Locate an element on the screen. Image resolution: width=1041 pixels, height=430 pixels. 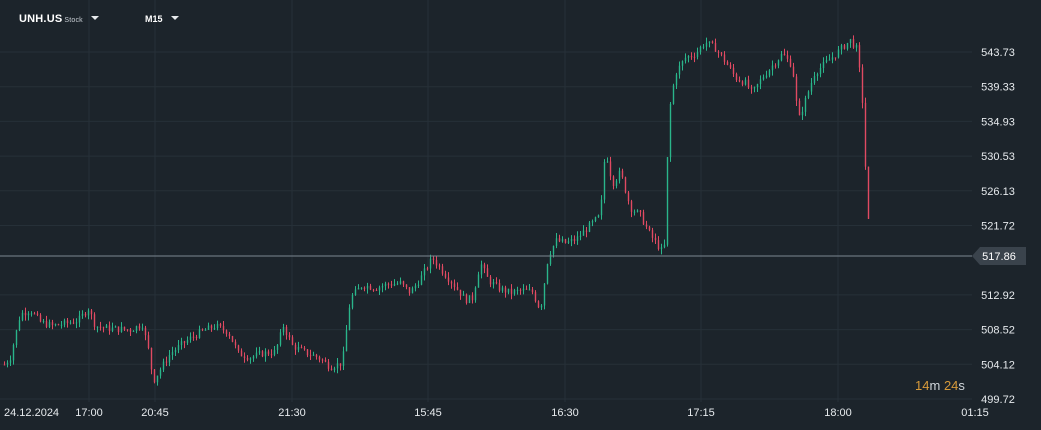
time-tick-label: 17:15 is located at coordinates (701, 413).